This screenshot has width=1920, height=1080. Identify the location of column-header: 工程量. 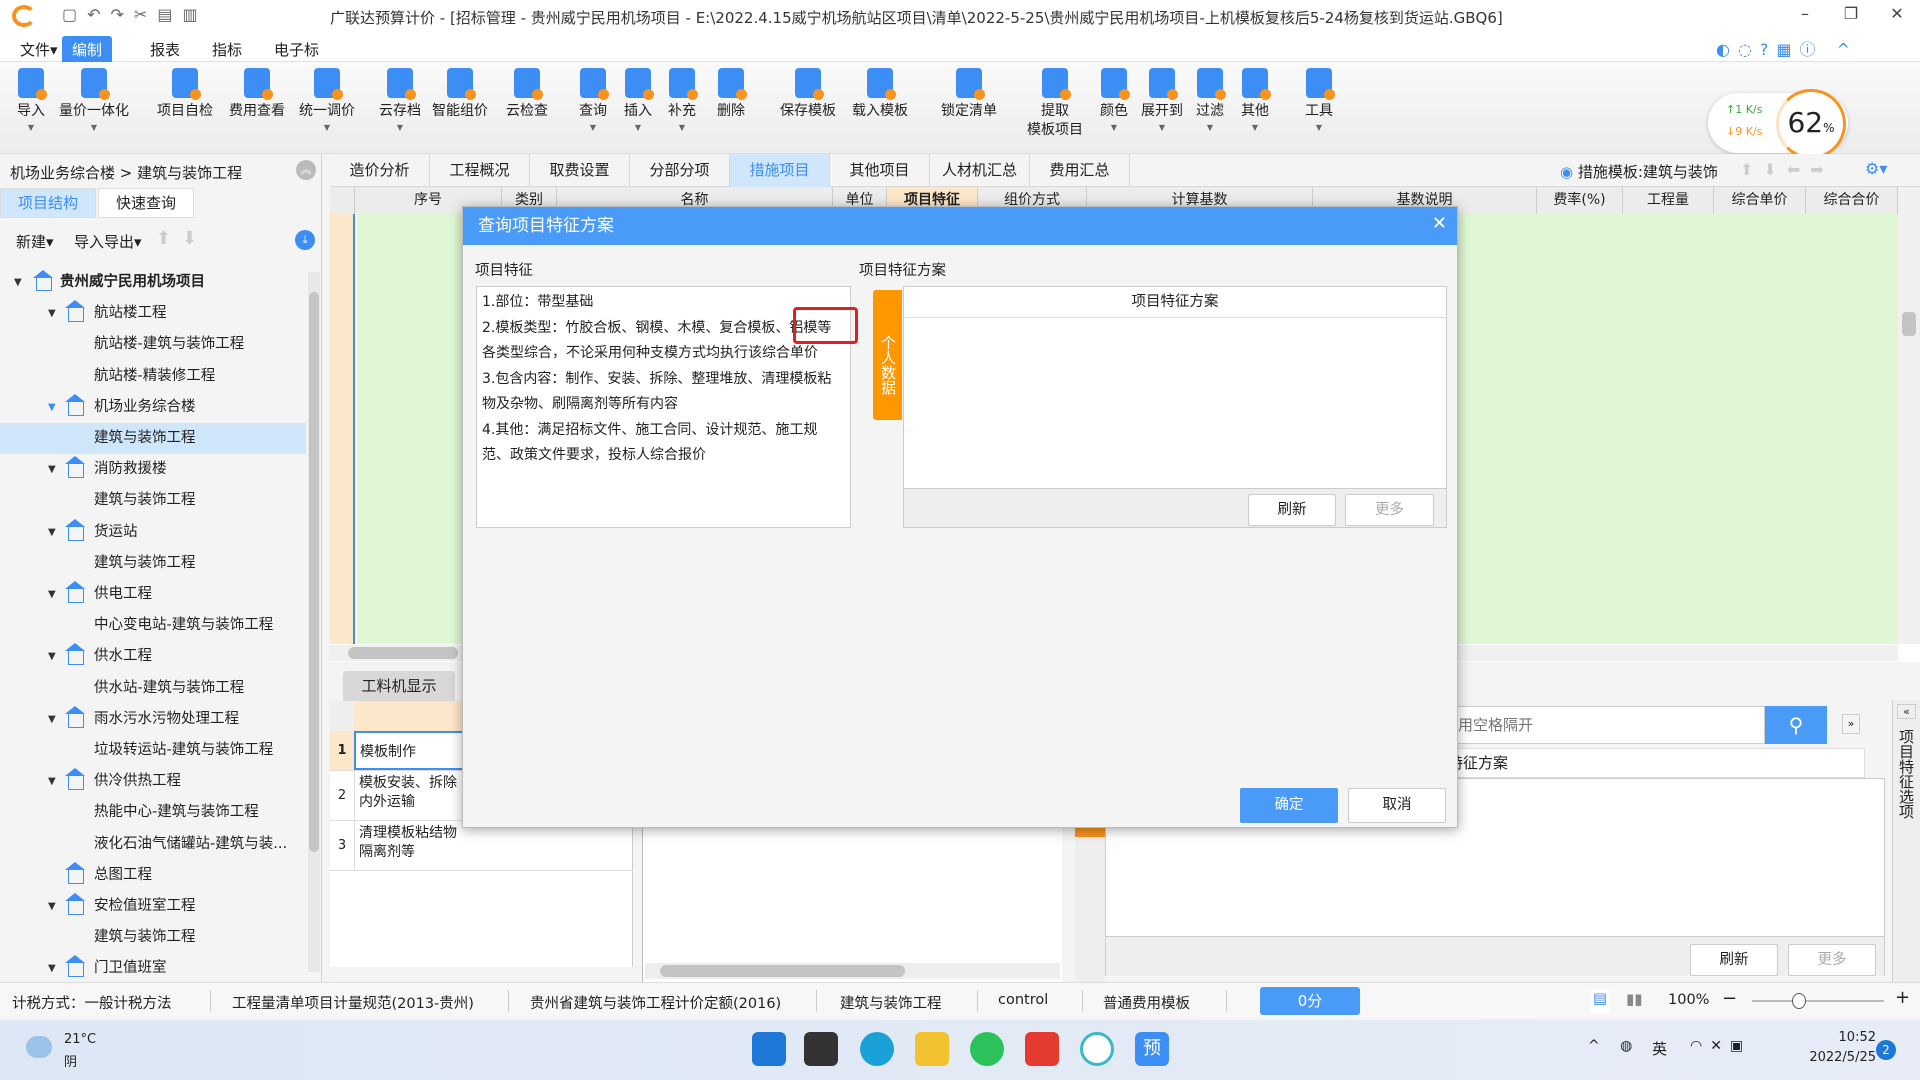
(1668, 200).